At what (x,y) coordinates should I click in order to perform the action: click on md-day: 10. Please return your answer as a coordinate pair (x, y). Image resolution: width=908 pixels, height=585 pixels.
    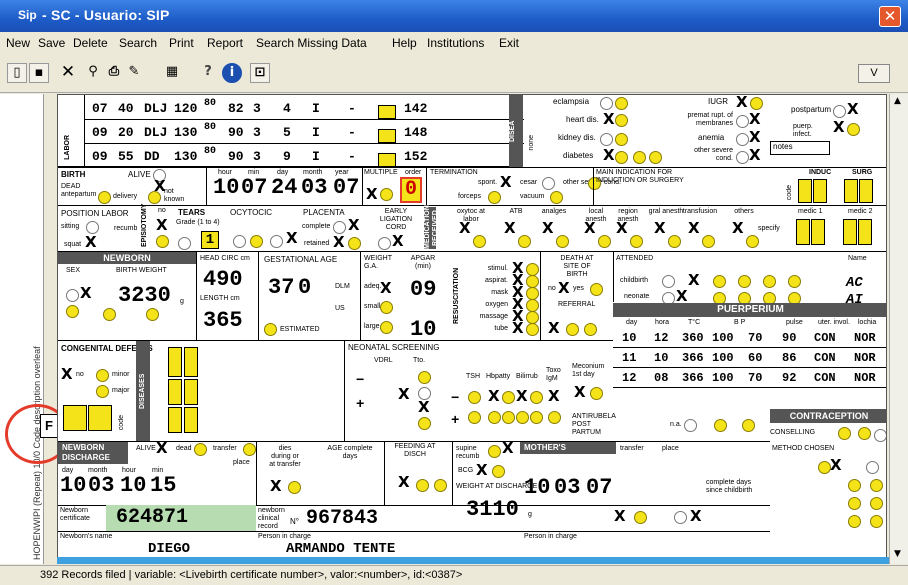
    Looking at the image, I should click on (537, 487).